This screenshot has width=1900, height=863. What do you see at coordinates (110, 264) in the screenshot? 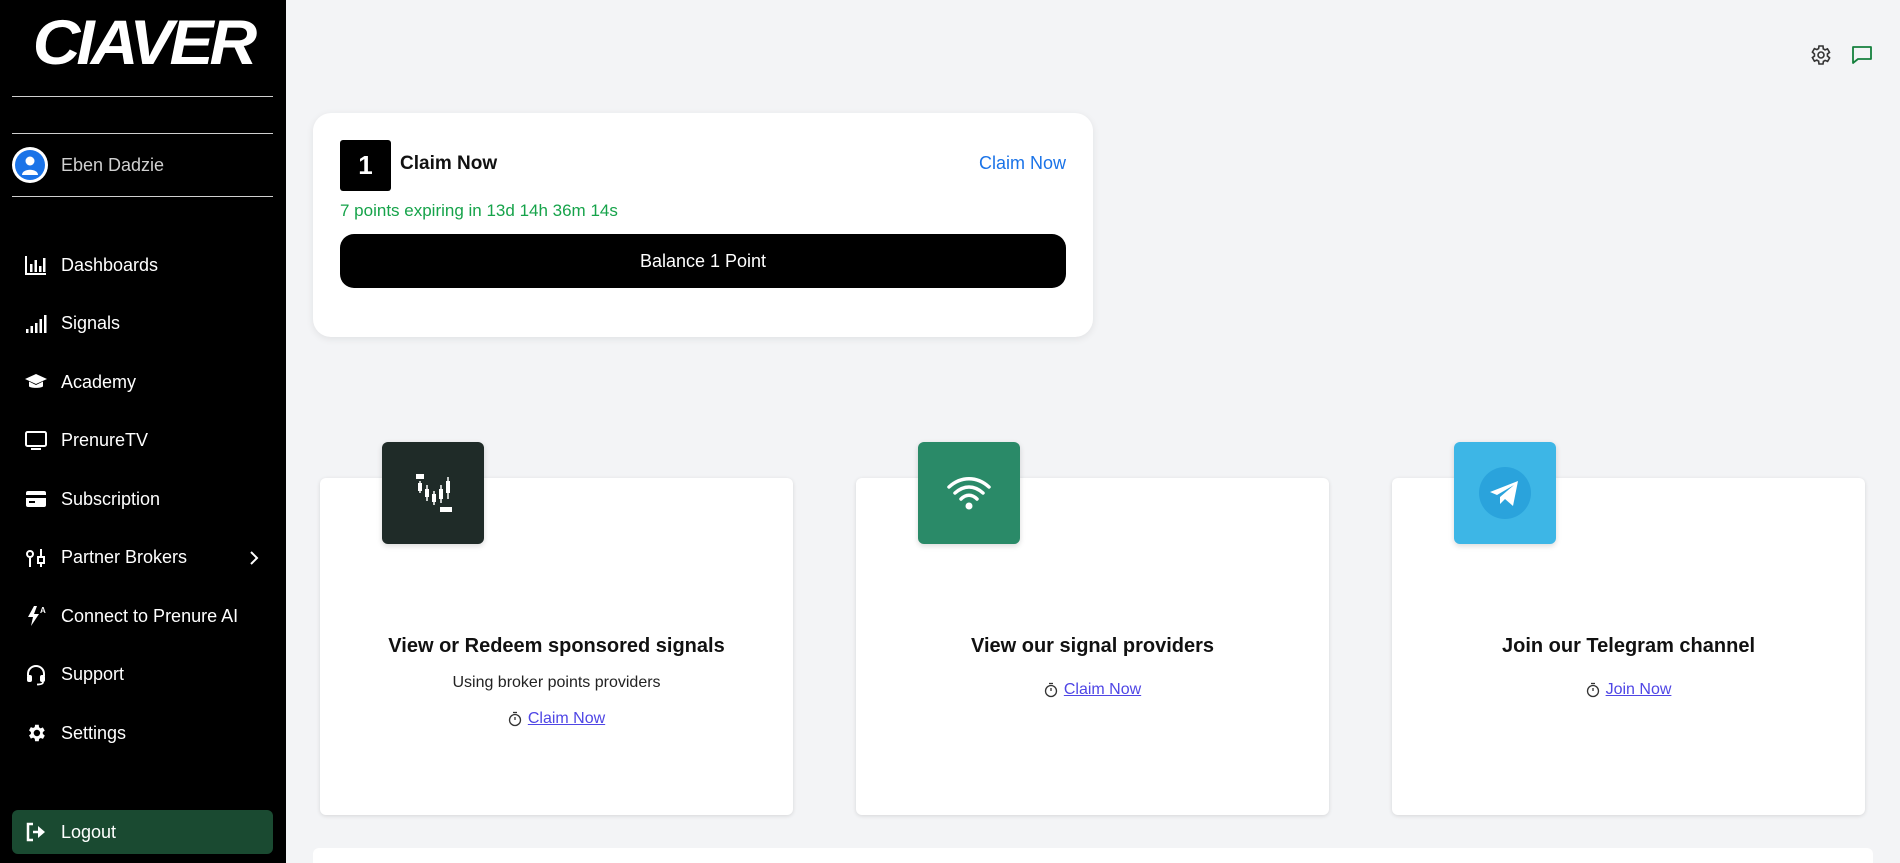
I see `sidebar-item-label: Dashboards` at bounding box center [110, 264].